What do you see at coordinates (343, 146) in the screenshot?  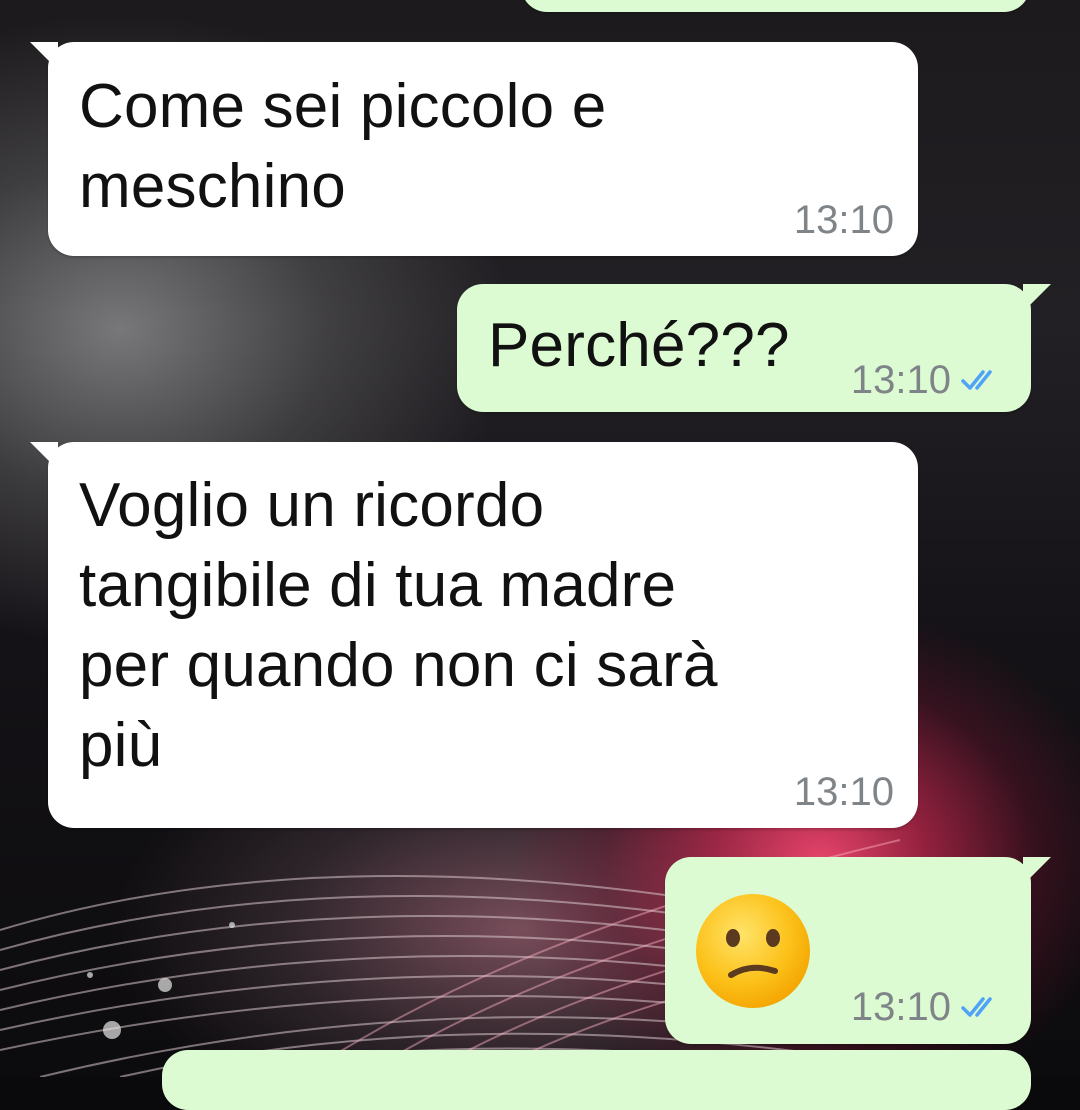 I see `message-text: Come sei piccolo e meschino` at bounding box center [343, 146].